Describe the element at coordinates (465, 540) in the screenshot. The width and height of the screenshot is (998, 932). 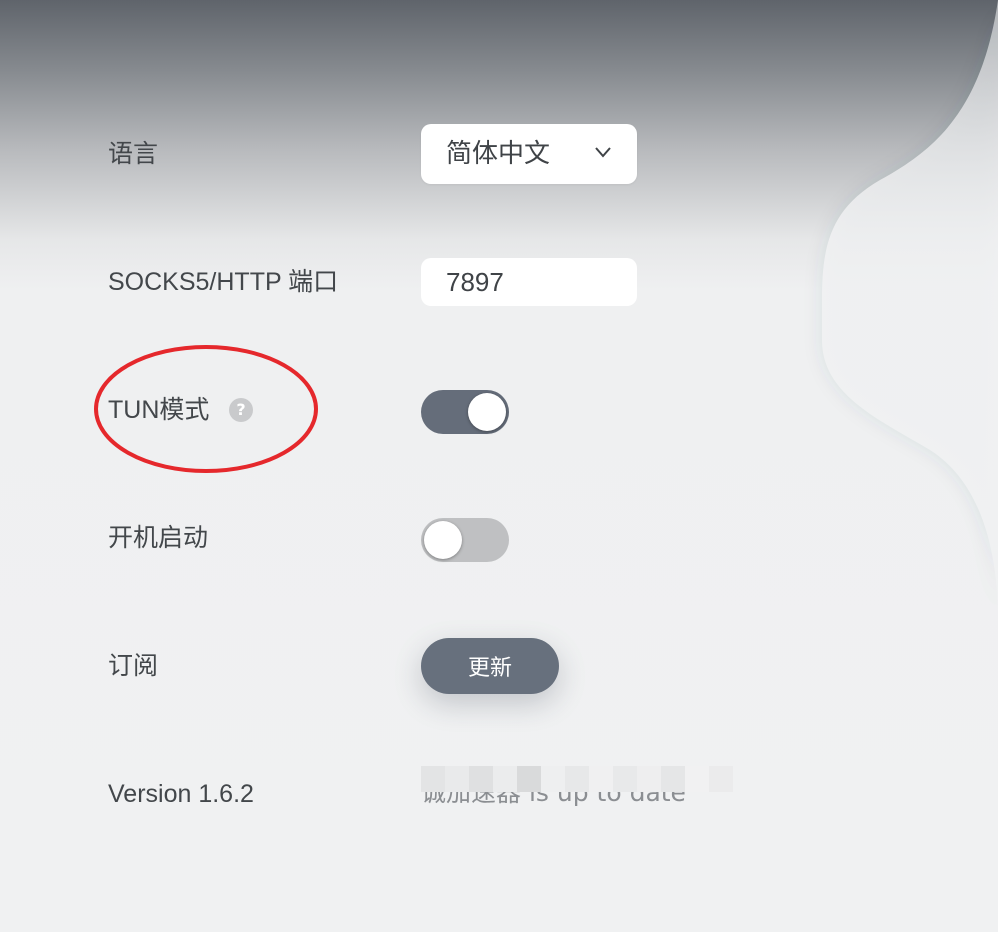
I see `autostart-toggle` at that location.